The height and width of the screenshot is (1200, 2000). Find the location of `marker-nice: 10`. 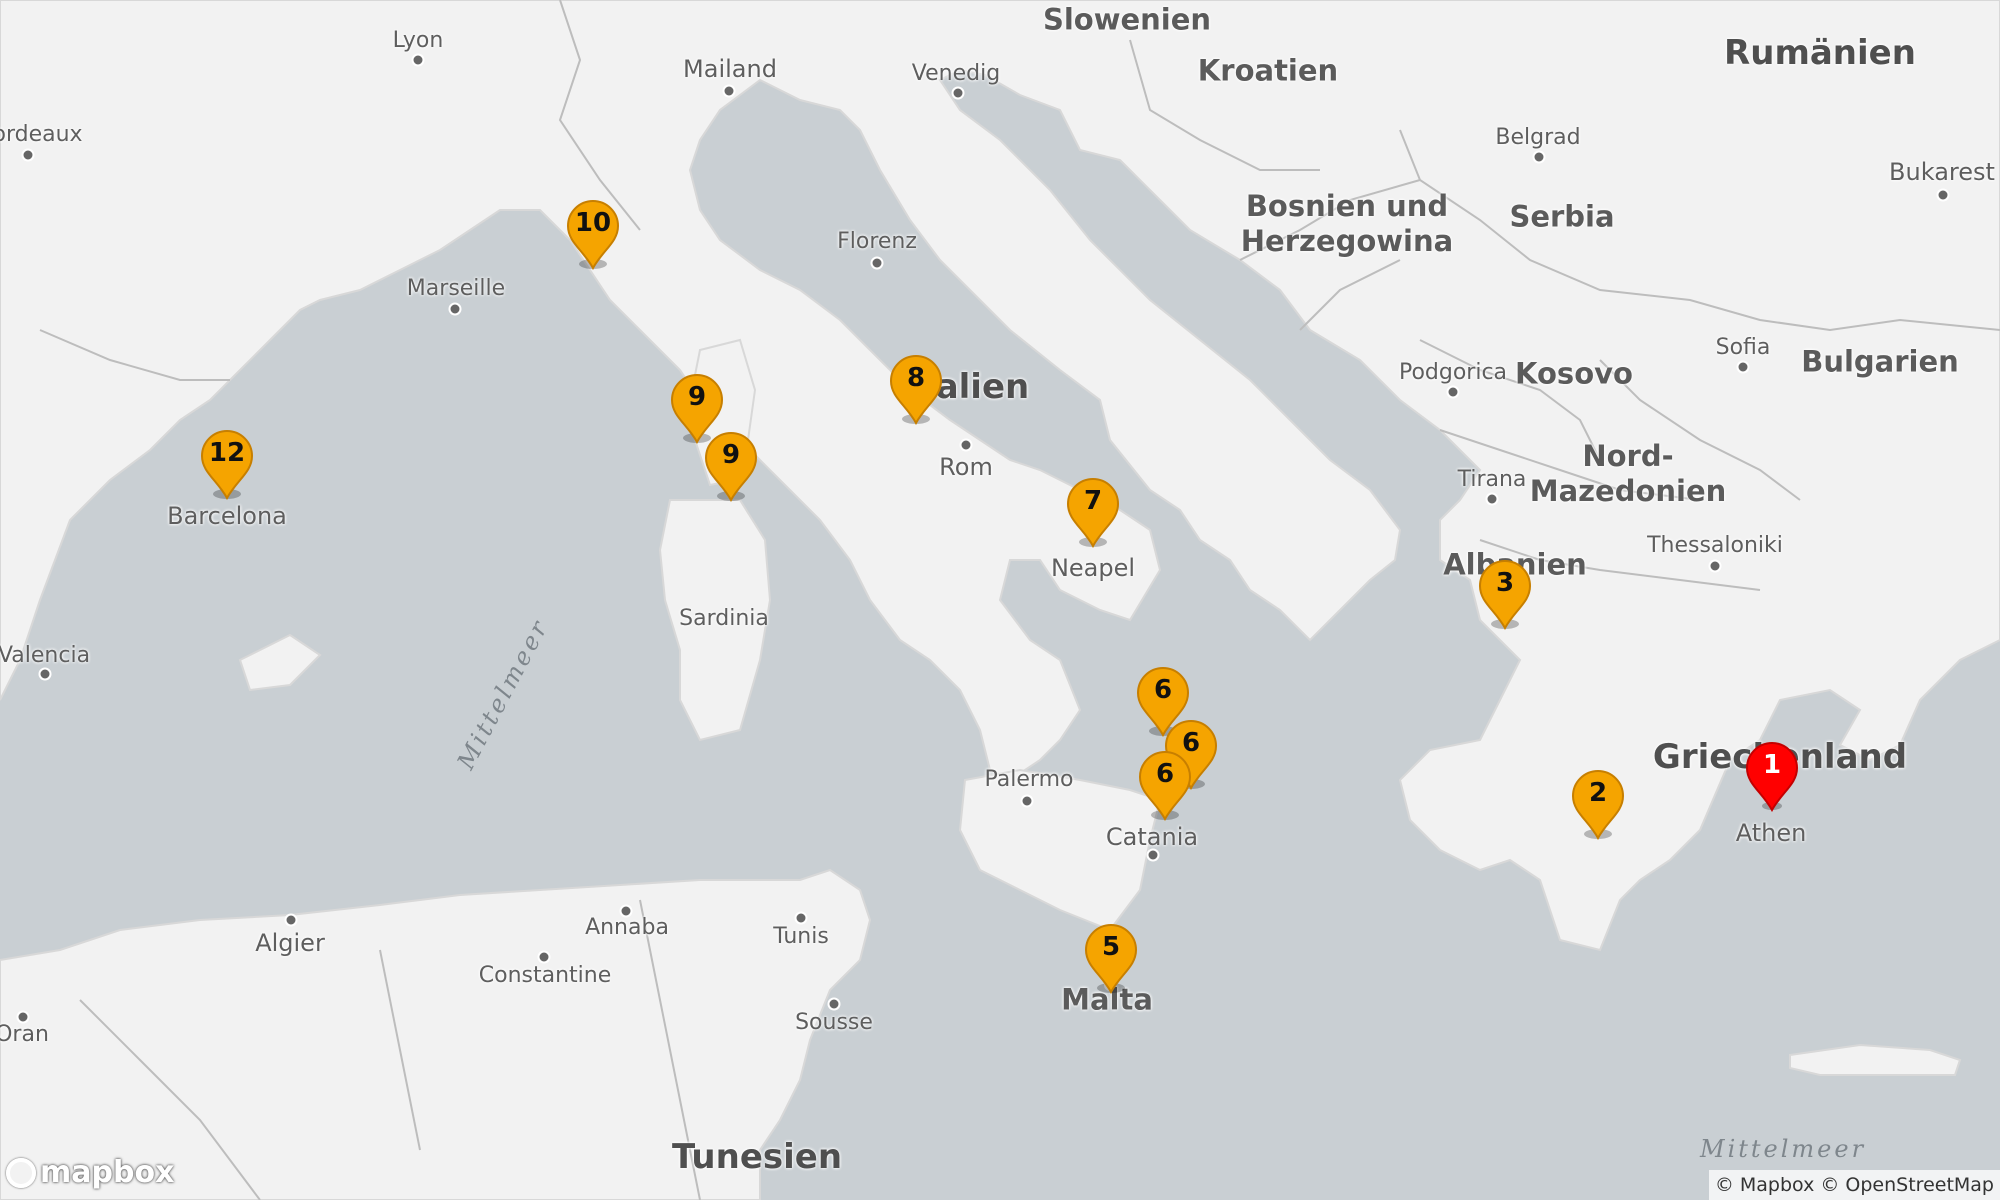

marker-nice: 10 is located at coordinates (593, 234).